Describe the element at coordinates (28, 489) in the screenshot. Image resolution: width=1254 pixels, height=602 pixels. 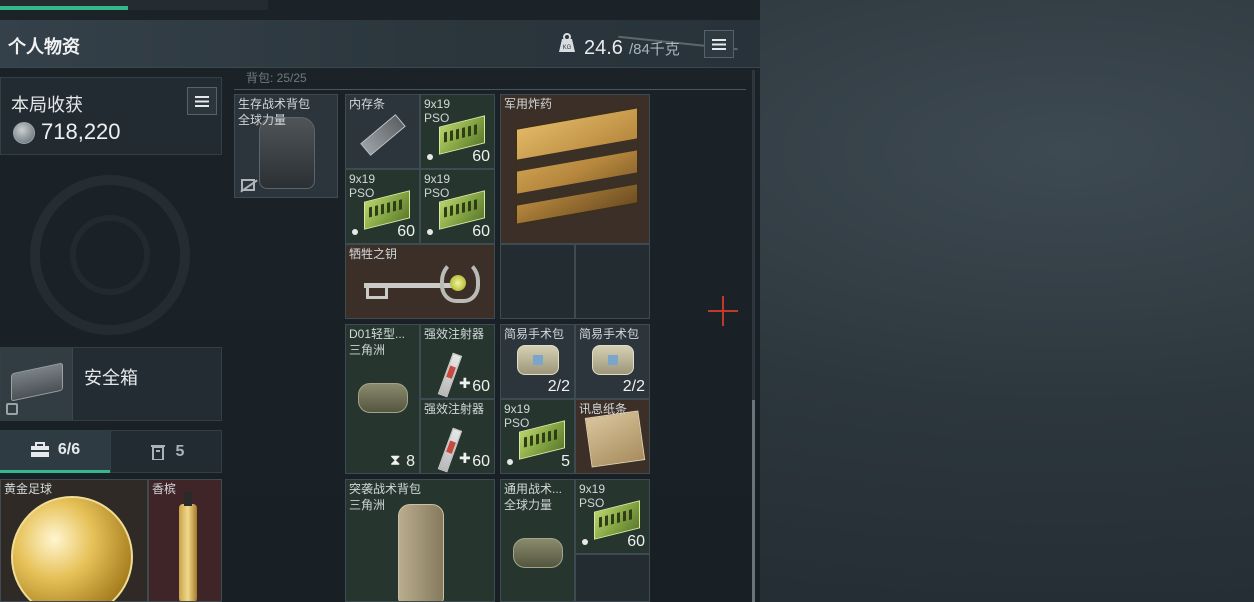
I see `item-name: 黄金足球` at that location.